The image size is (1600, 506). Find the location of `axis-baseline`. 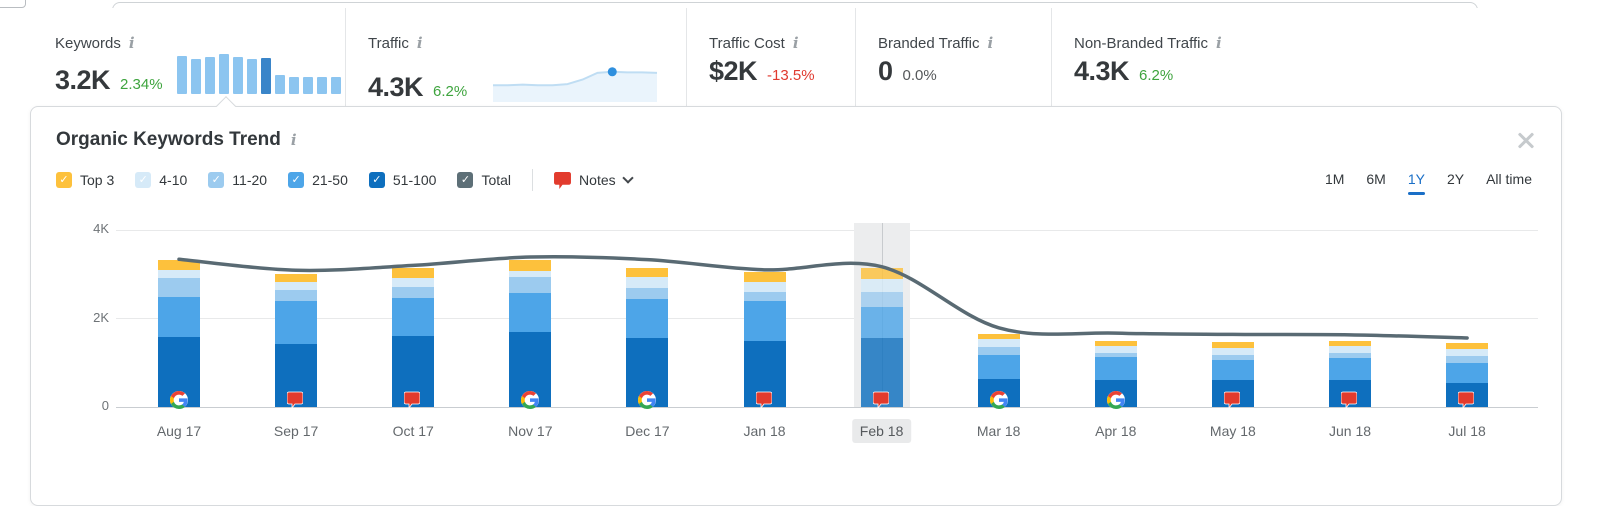

axis-baseline is located at coordinates (827, 407).